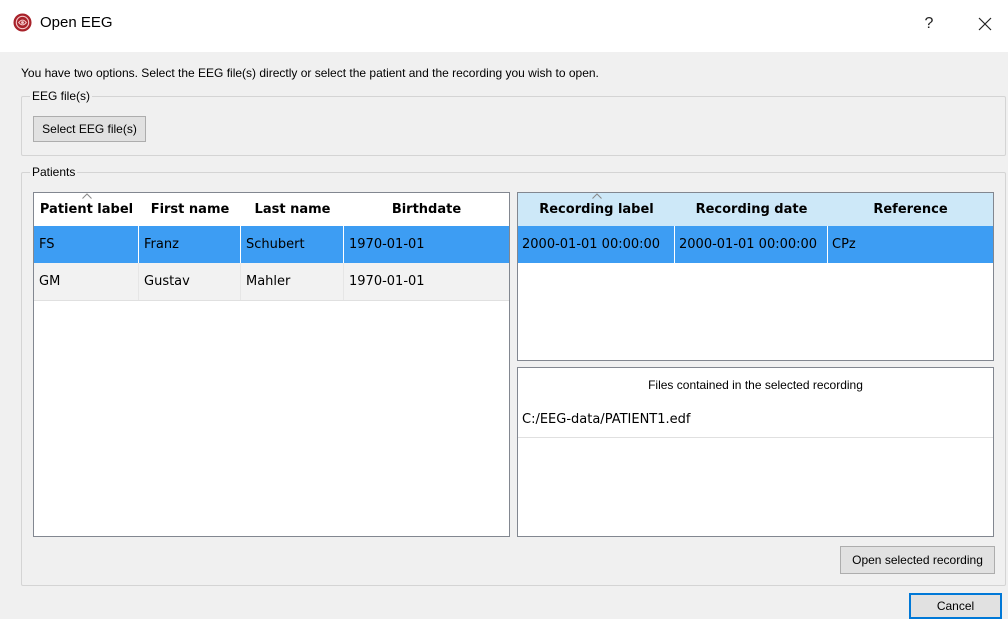 This screenshot has height=619, width=1008. I want to click on column-header-reference: Reference, so click(910, 209).